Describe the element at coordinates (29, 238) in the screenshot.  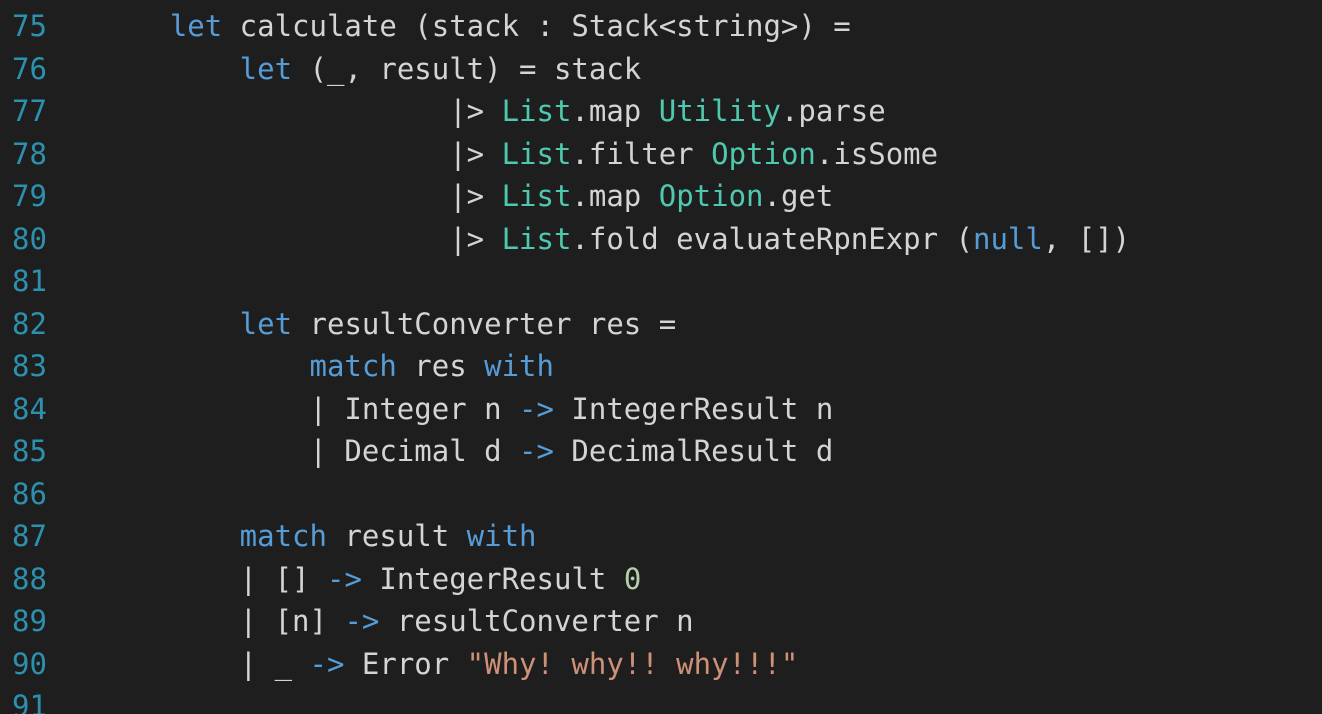
I see `line-number: 80` at that location.